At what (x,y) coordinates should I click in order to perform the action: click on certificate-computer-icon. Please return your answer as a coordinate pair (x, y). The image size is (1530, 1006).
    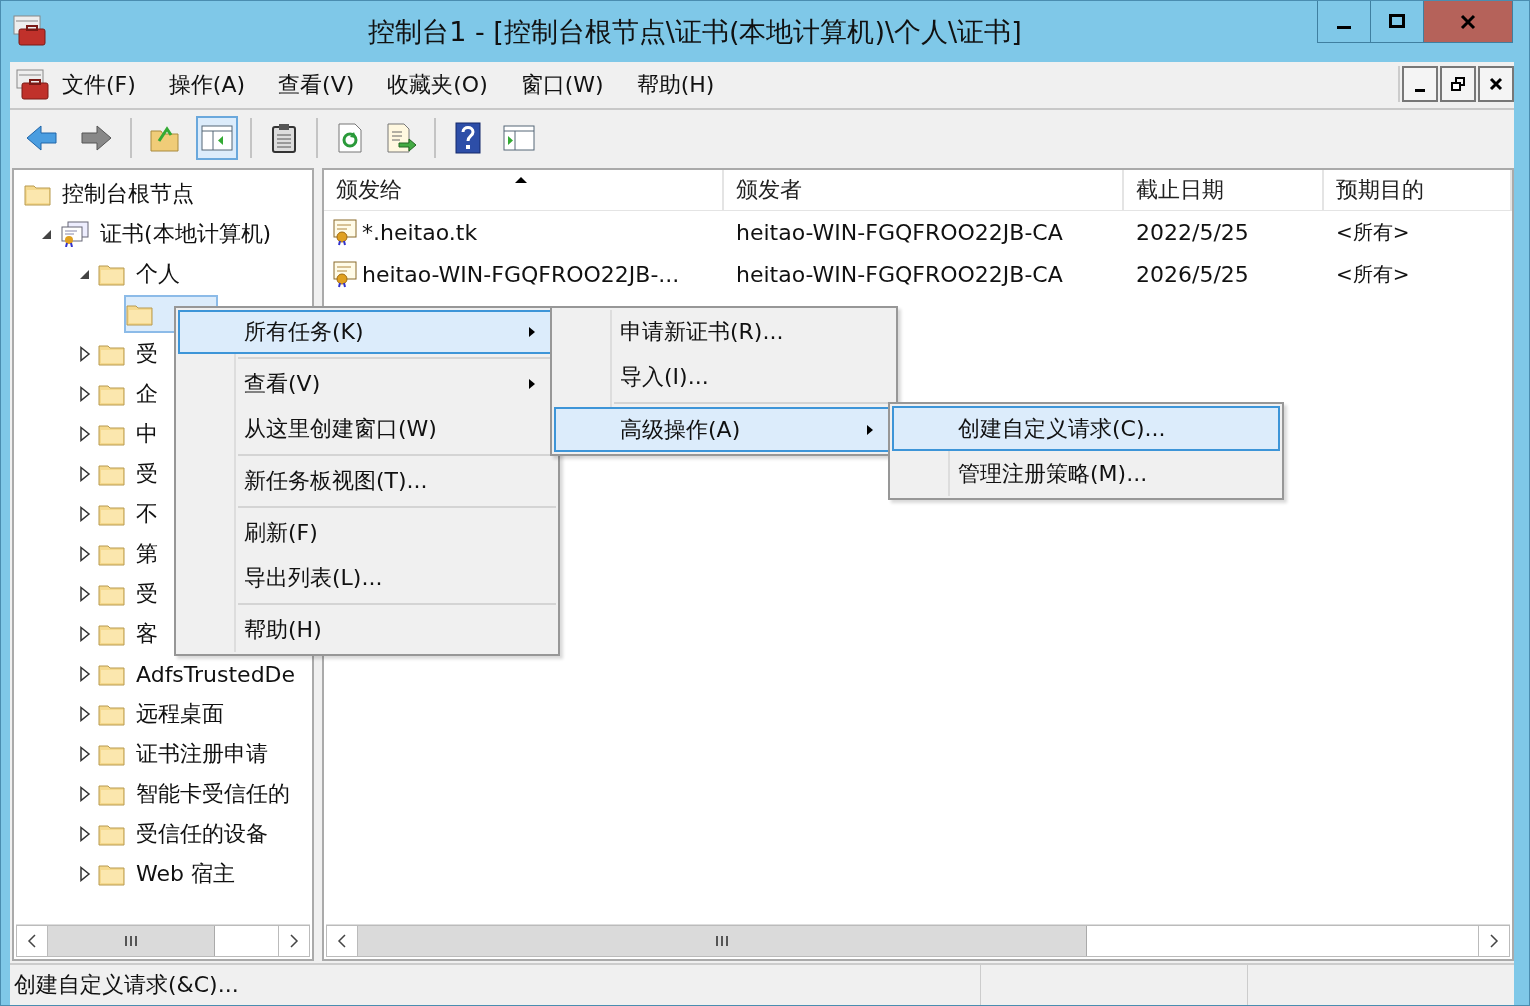
    Looking at the image, I should click on (75, 234).